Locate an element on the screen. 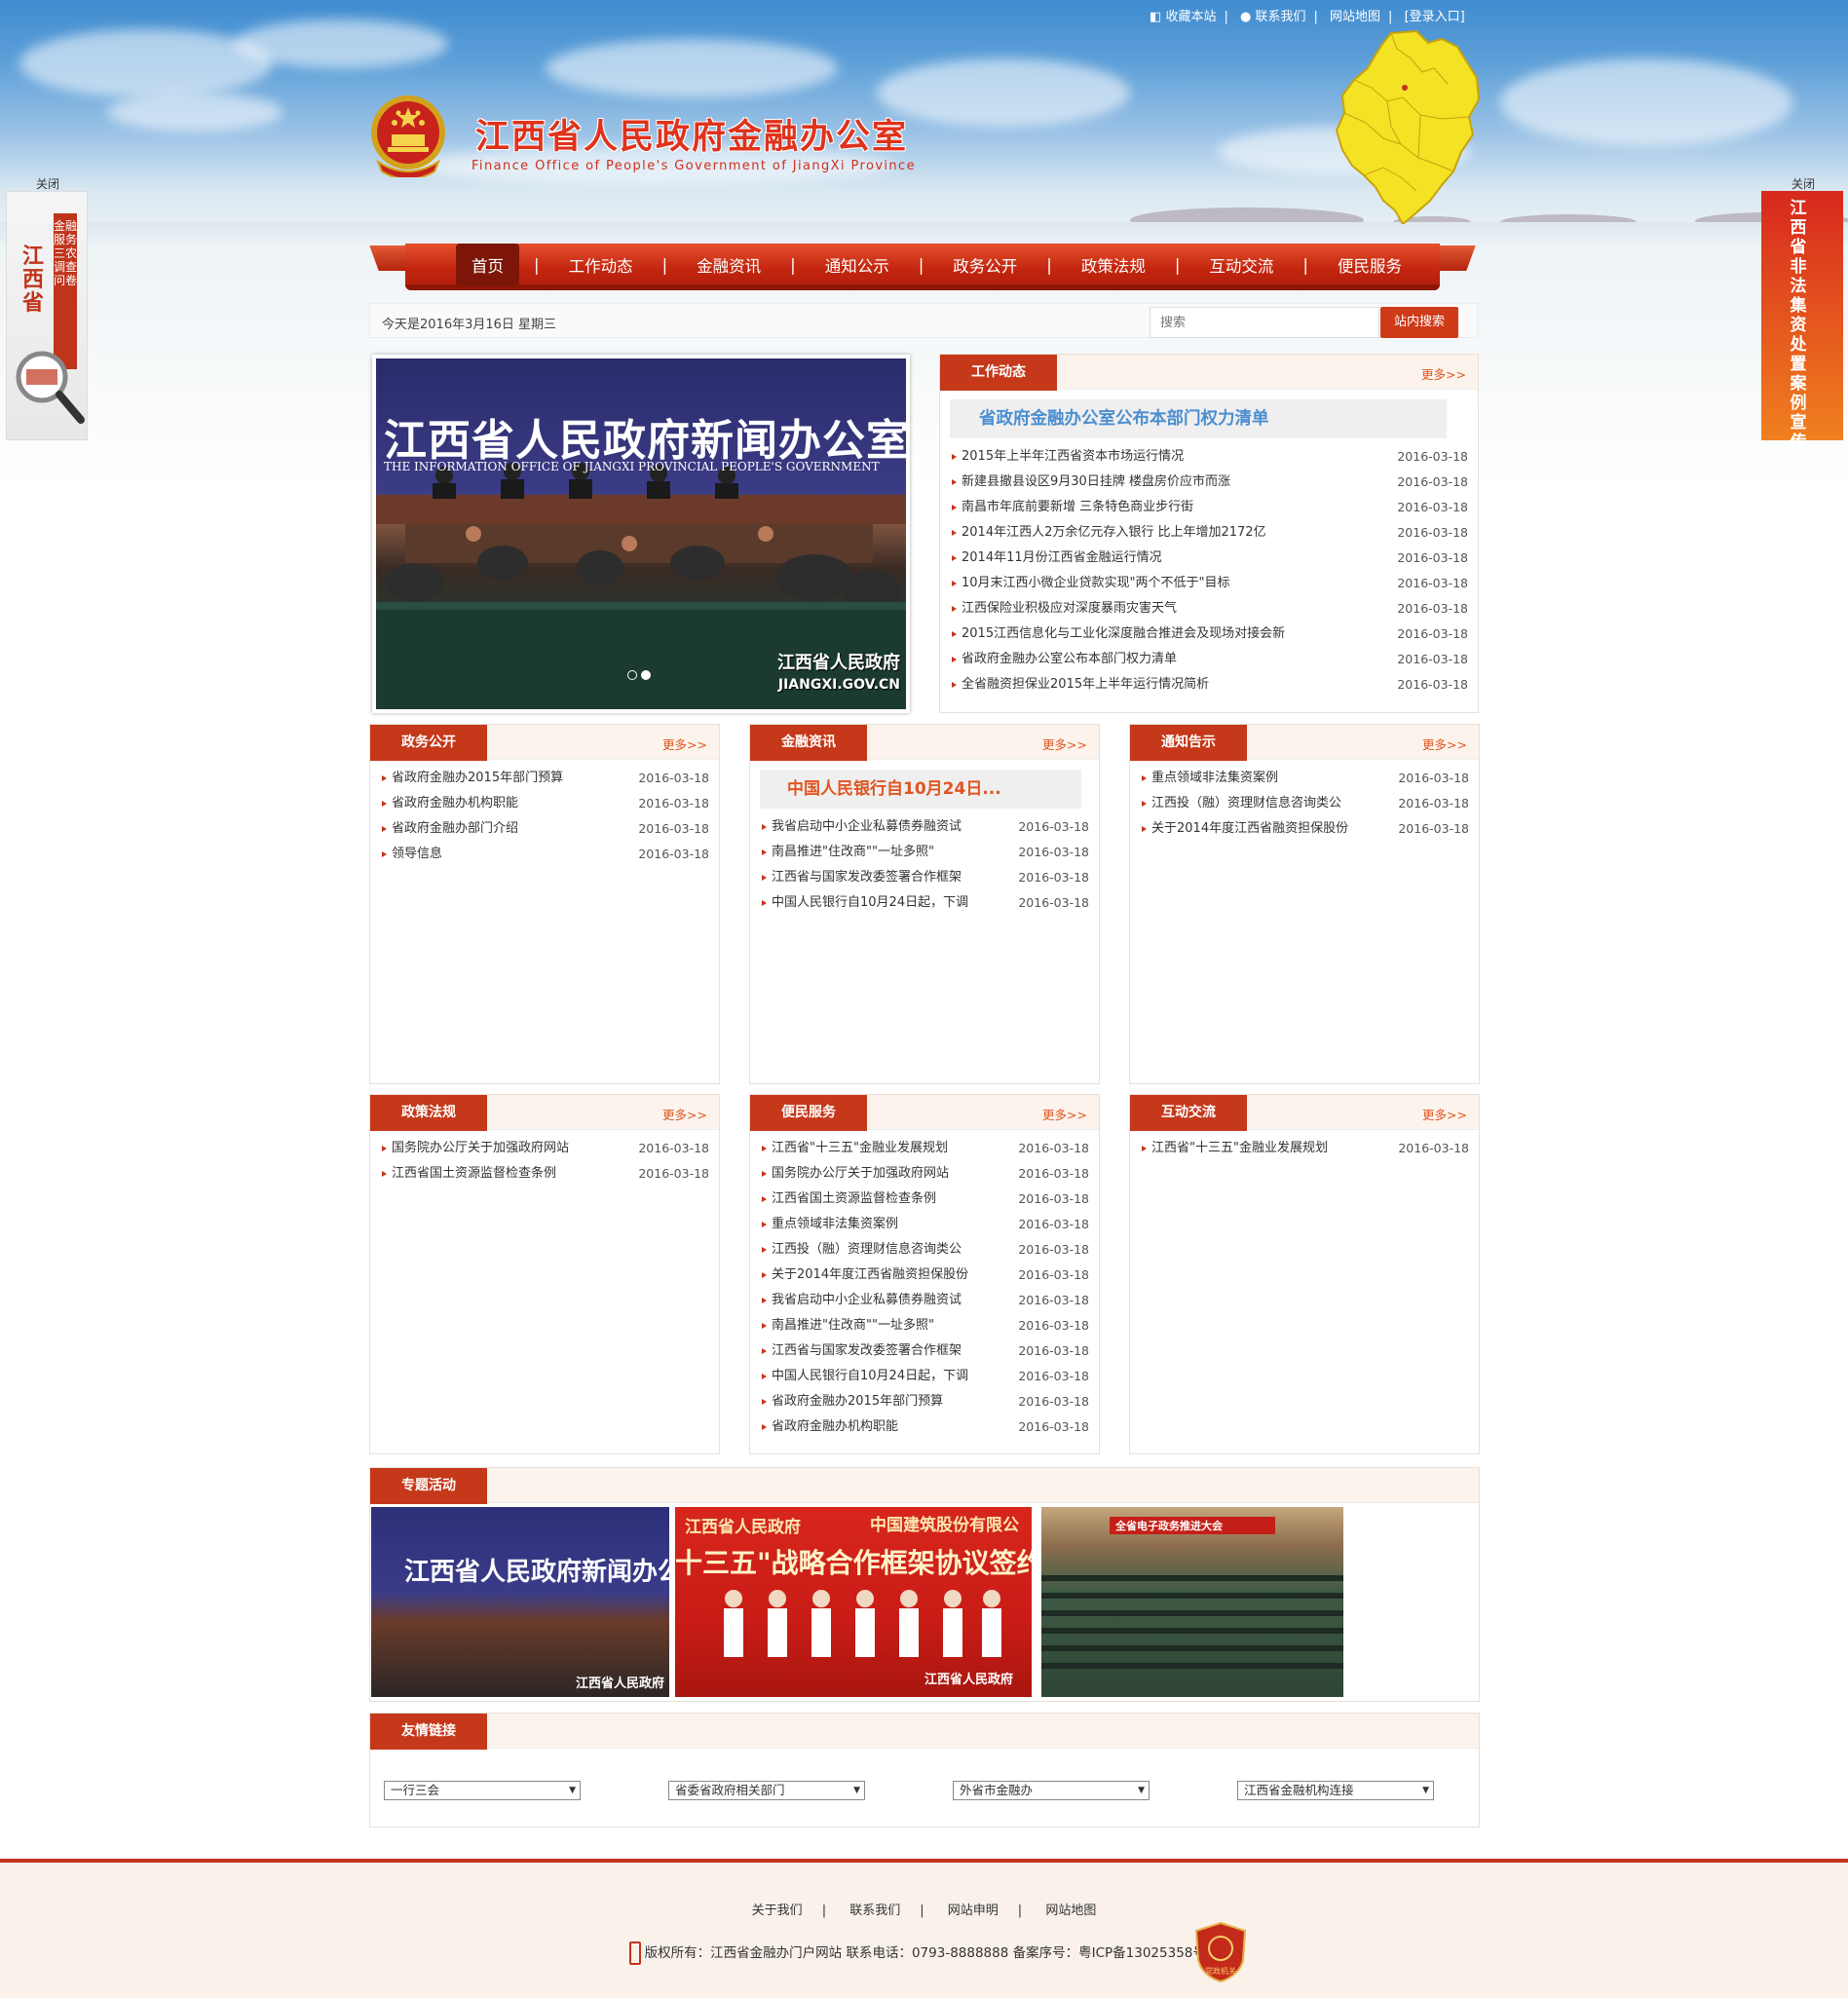 This screenshot has height=1998, width=1848. special-photo-conference: 全省电子政务推进大会 is located at coordinates (1192, 1602).